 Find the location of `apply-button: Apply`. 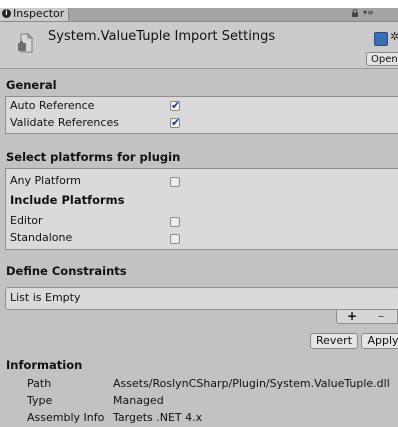

apply-button: Apply is located at coordinates (379, 341).